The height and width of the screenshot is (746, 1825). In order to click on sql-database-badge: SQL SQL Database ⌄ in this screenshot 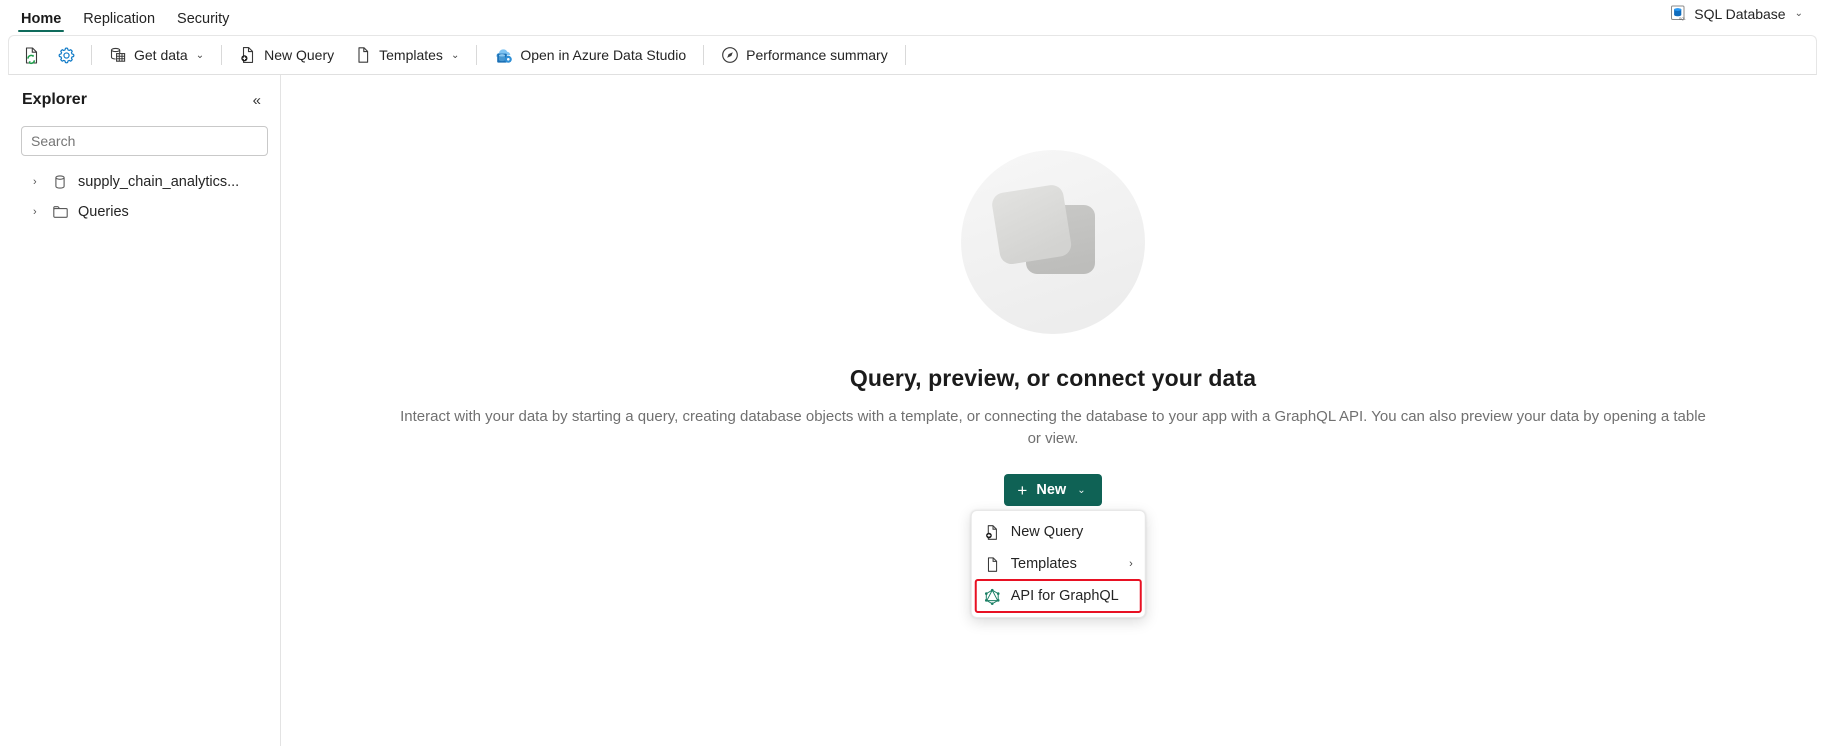, I will do `click(1736, 13)`.